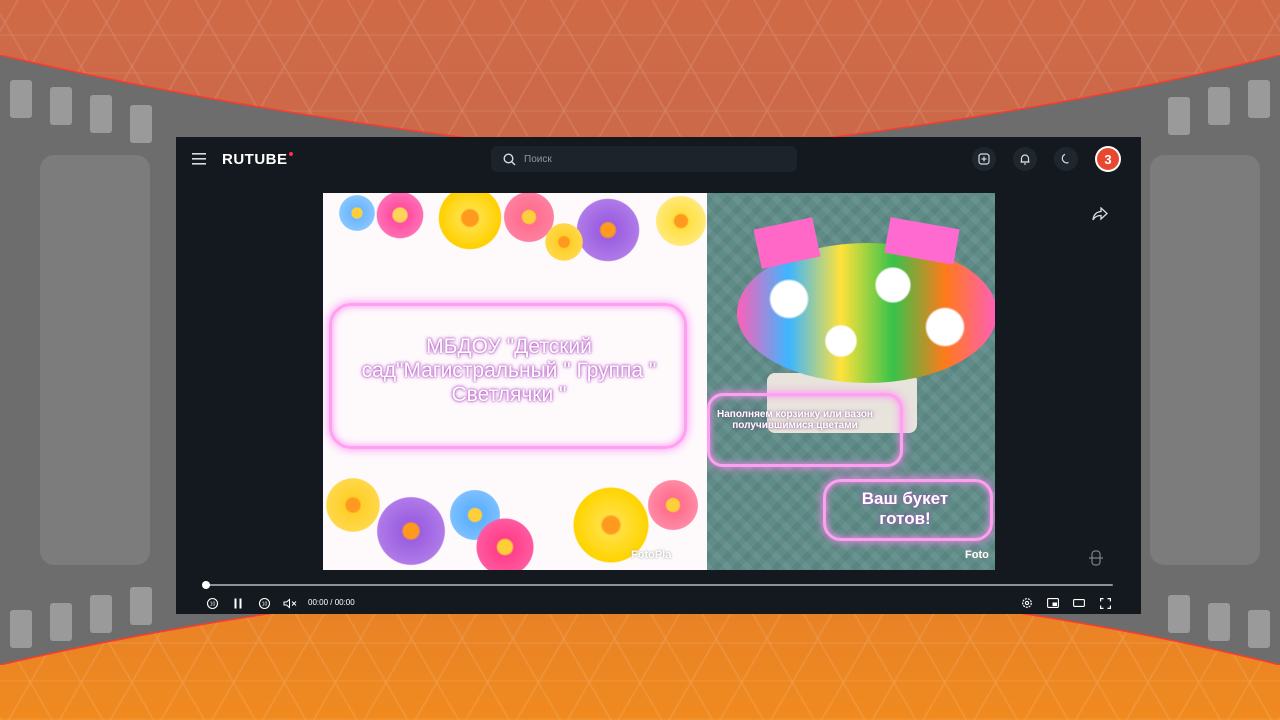 The width and height of the screenshot is (1280, 720). Describe the element at coordinates (658, 595) in the screenshot. I see `player-controls: 10 10 00:00 / 00:00` at that location.